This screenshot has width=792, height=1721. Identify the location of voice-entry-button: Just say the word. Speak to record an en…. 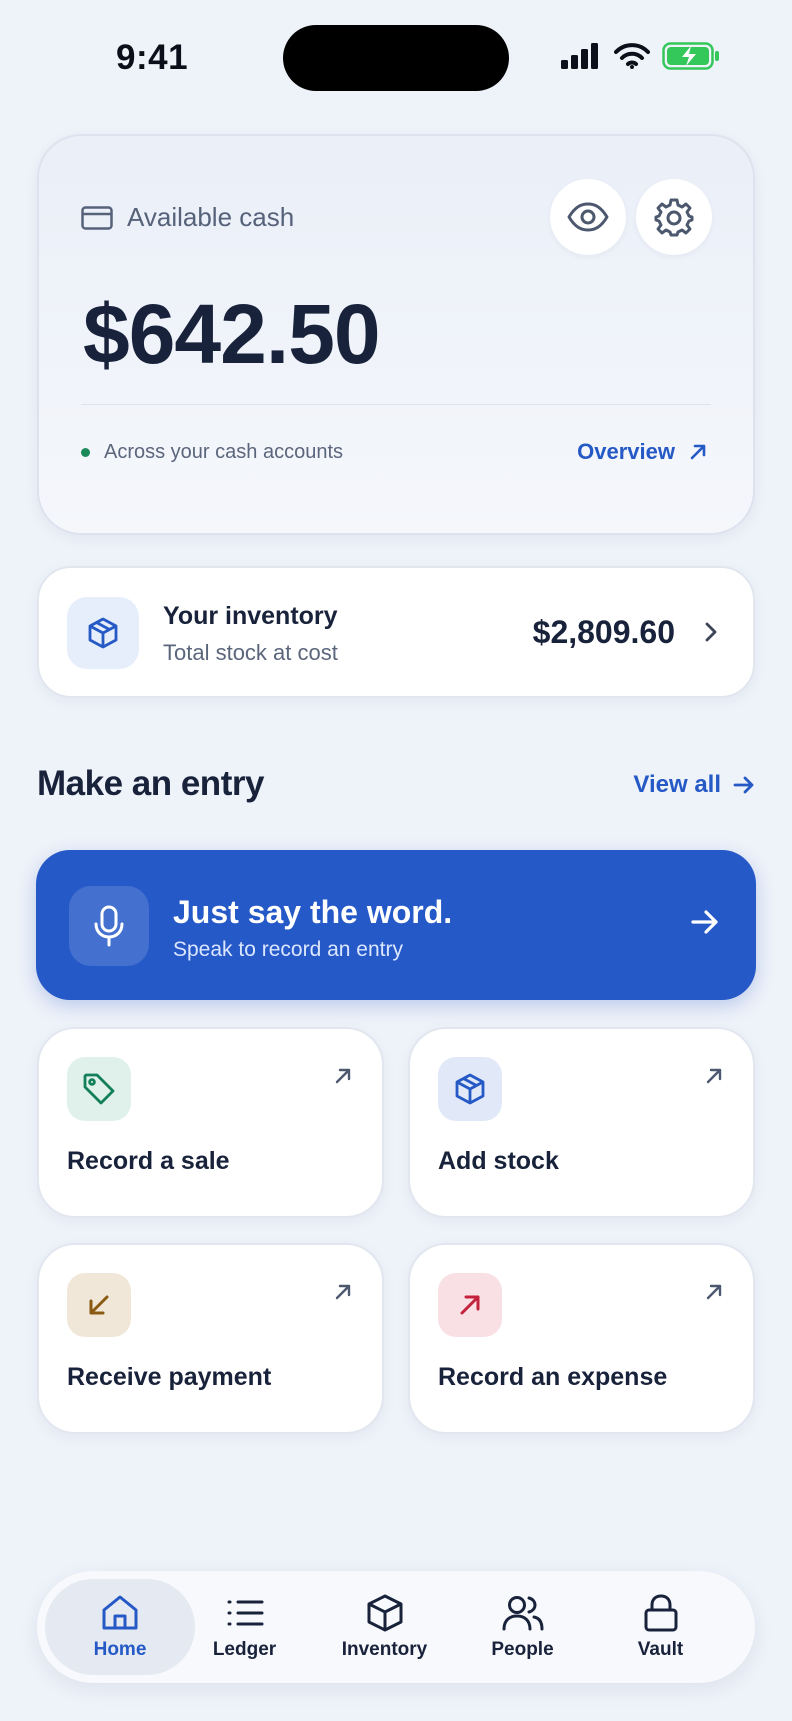
(396, 925).